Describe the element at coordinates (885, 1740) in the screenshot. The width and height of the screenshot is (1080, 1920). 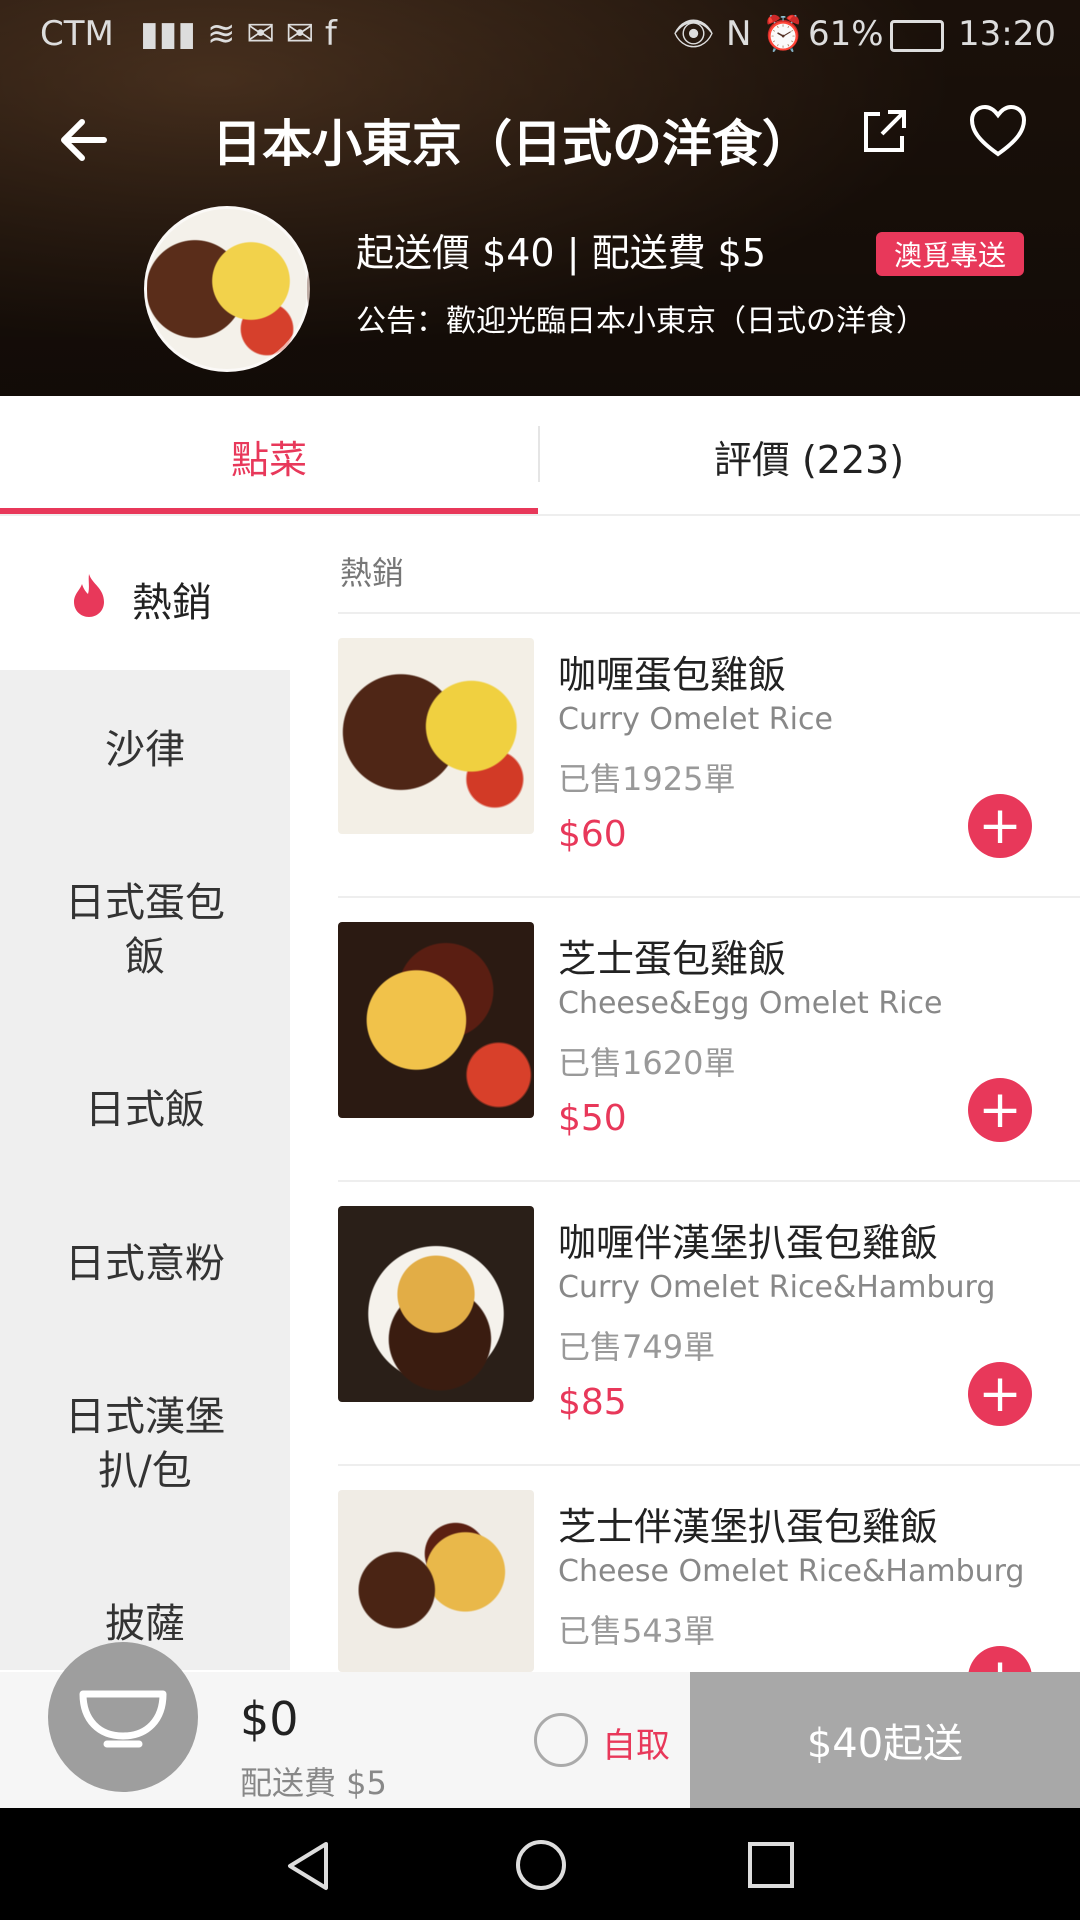
I see `checkout-button: $40起送` at that location.